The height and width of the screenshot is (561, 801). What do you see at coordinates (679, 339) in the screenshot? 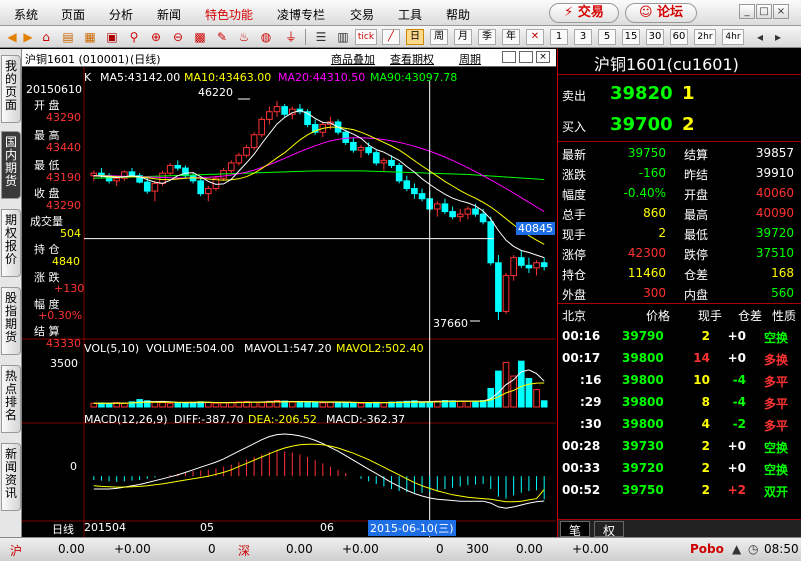
I see `tick-row: 00:16 39790 2 +0 空换` at bounding box center [679, 339].